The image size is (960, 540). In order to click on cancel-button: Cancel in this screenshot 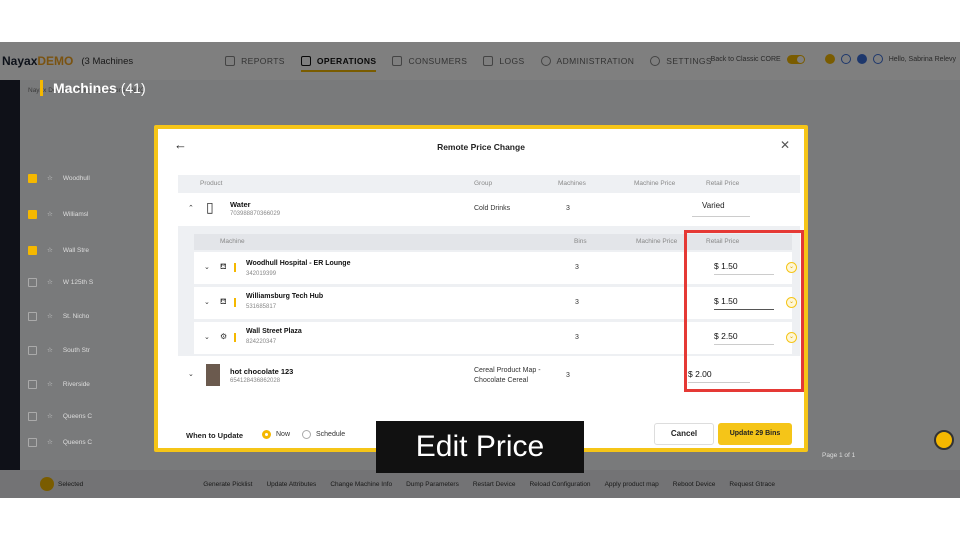, I will do `click(684, 434)`.